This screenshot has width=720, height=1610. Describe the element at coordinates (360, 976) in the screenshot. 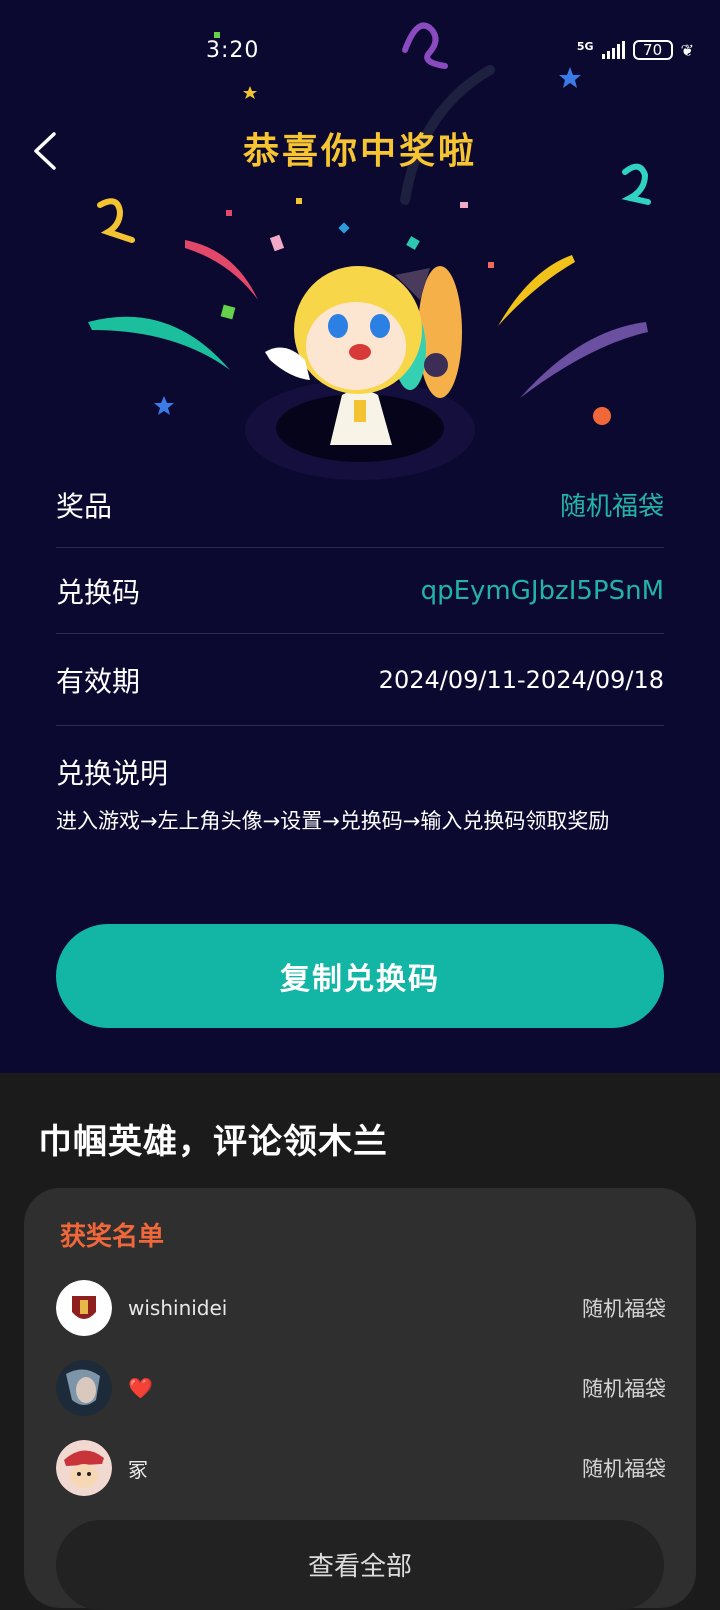

I see `copy-code-button: 复制兑换码` at that location.